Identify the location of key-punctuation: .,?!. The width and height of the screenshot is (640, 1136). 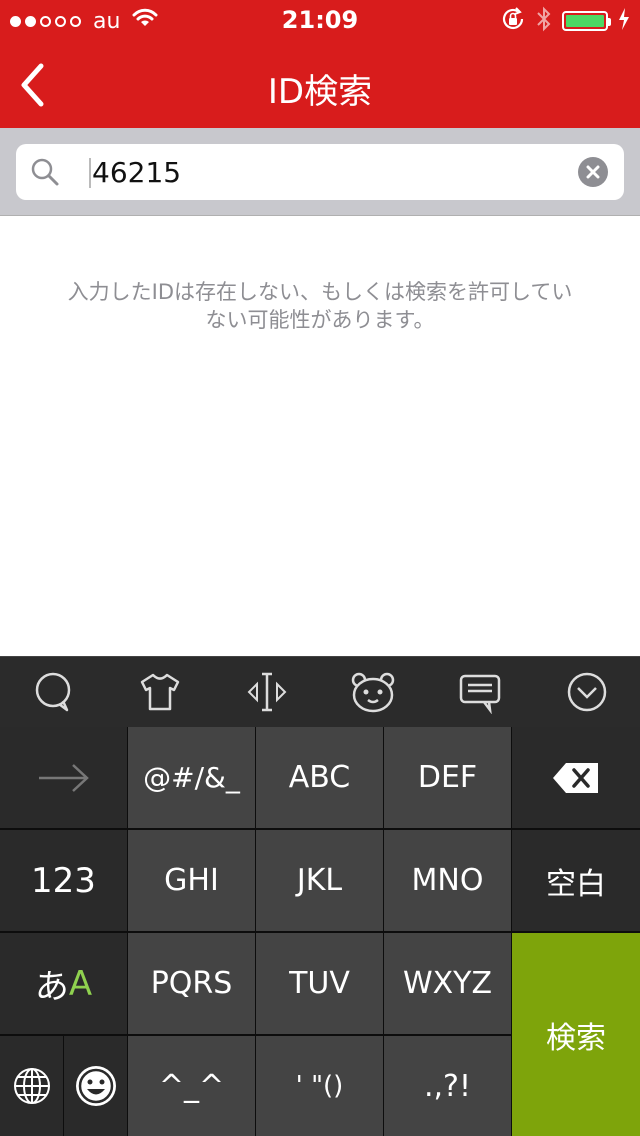
(447, 1086).